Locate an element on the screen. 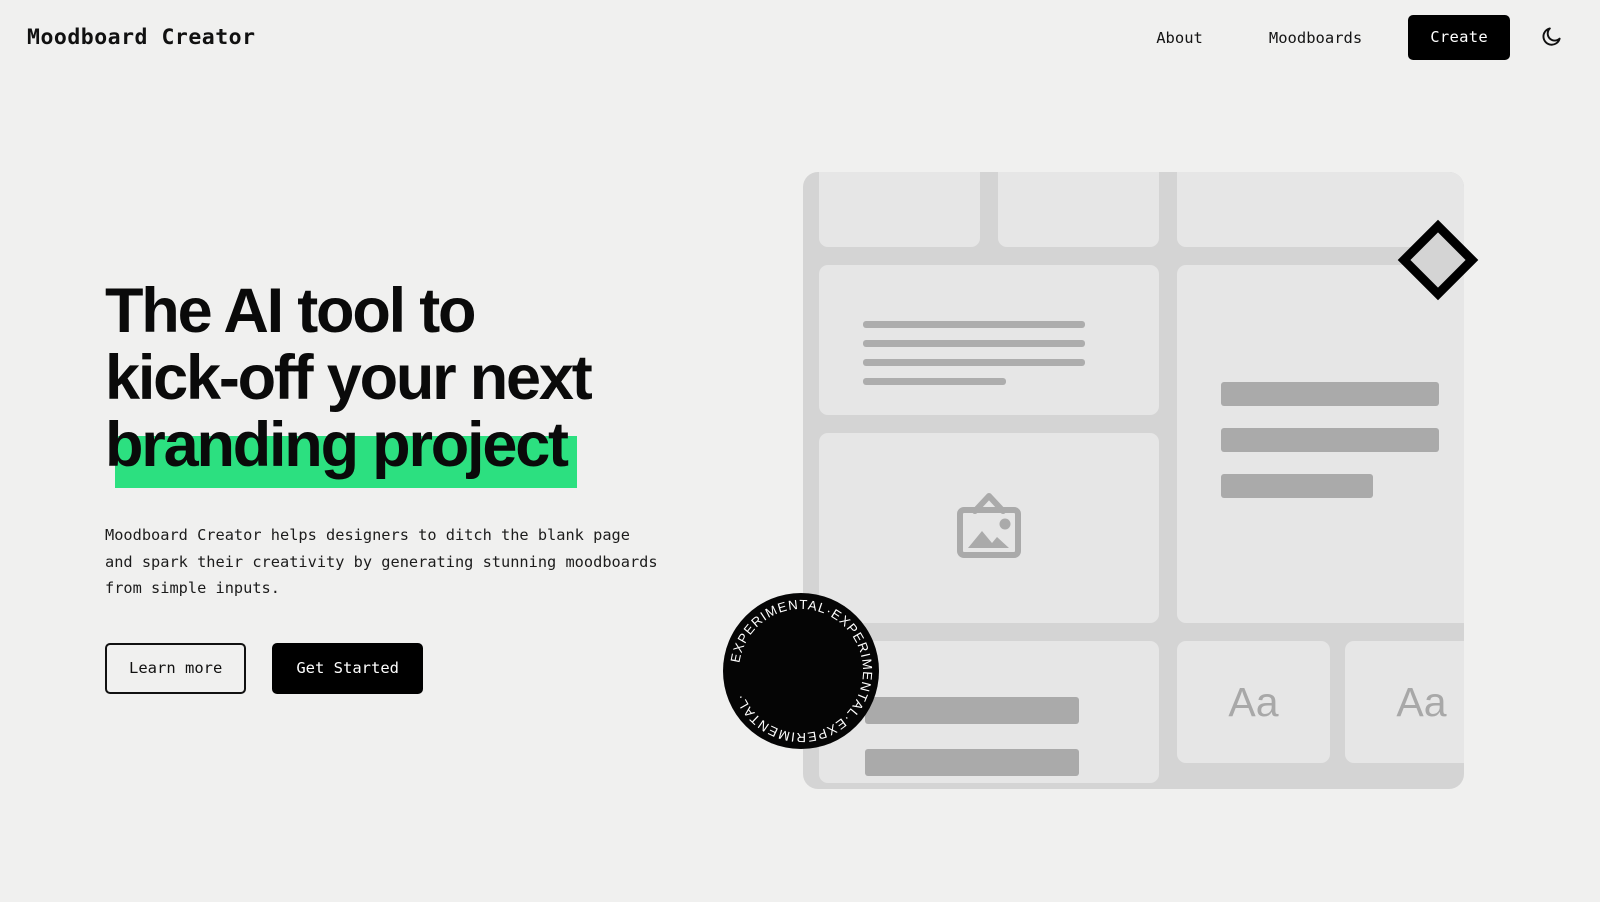  hero-actions: Learn more Get Started is located at coordinates (405, 668).